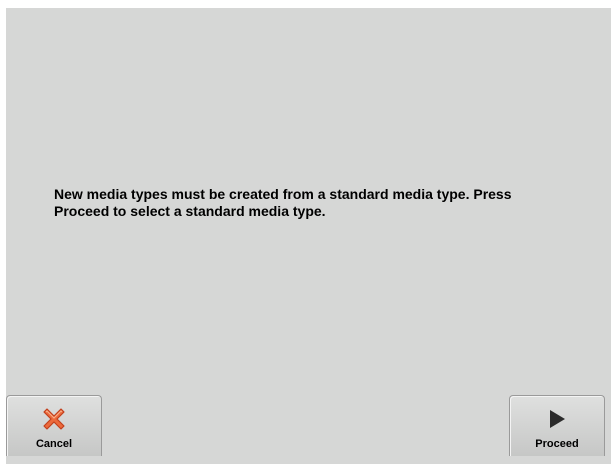 The width and height of the screenshot is (611, 464). Describe the element at coordinates (557, 444) in the screenshot. I see `proceed-label: Proceed` at that location.